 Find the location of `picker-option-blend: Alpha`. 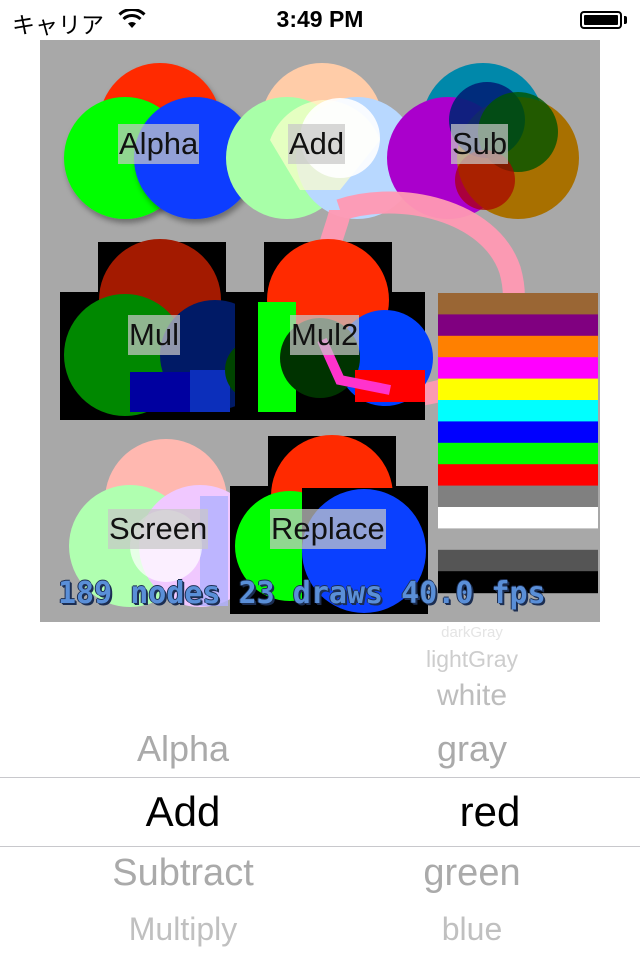

picker-option-blend: Alpha is located at coordinates (183, 749).